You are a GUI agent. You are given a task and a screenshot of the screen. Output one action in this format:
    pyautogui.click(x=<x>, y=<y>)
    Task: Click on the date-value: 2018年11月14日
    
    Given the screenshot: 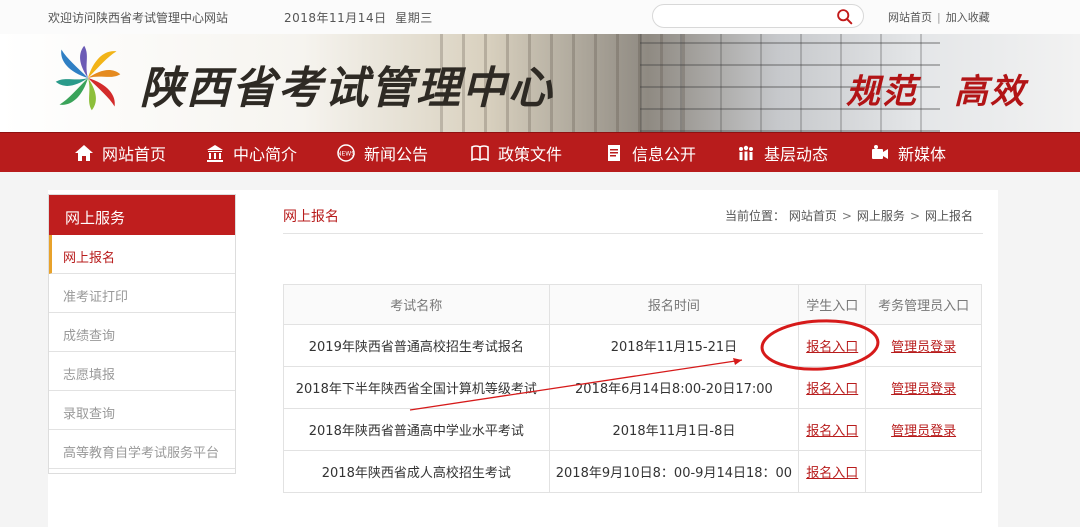 What is the action you would take?
    pyautogui.click(x=335, y=18)
    